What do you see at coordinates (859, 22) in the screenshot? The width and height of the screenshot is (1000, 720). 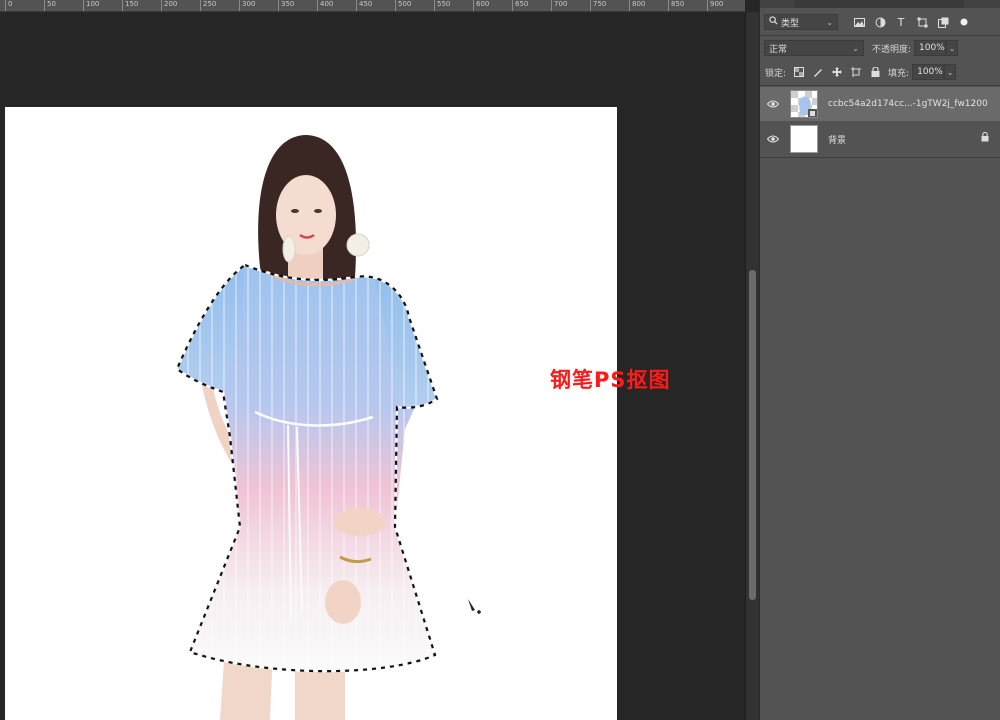 I see `image-filter-icon` at bounding box center [859, 22].